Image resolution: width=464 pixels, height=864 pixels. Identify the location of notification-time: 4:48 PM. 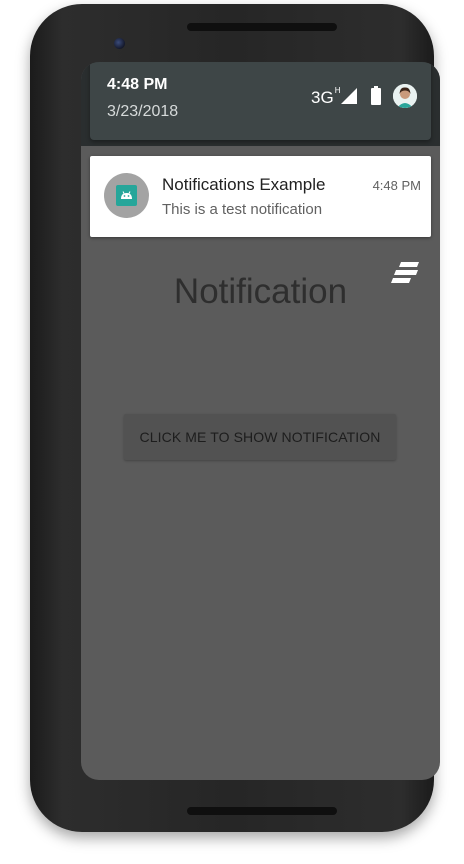
(396, 185).